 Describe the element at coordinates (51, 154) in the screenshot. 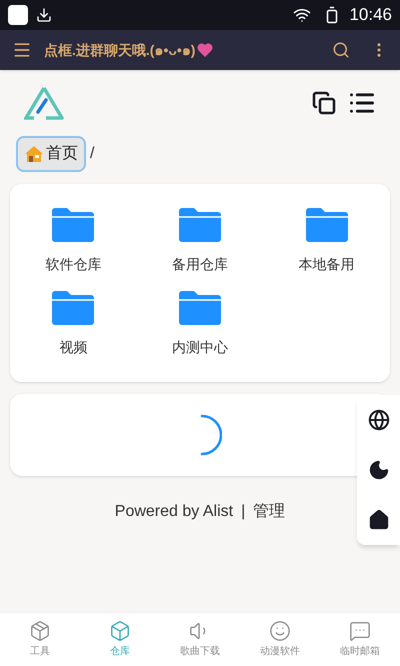

I see `home-breadcrumb: 首页` at that location.